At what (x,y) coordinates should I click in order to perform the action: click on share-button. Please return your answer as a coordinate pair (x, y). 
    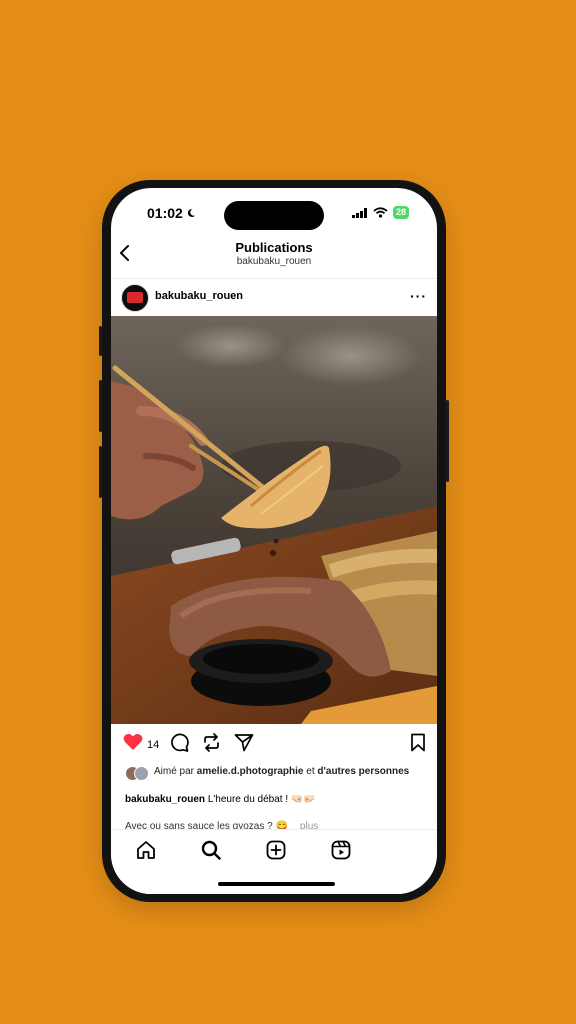
    Looking at the image, I should click on (244, 745).